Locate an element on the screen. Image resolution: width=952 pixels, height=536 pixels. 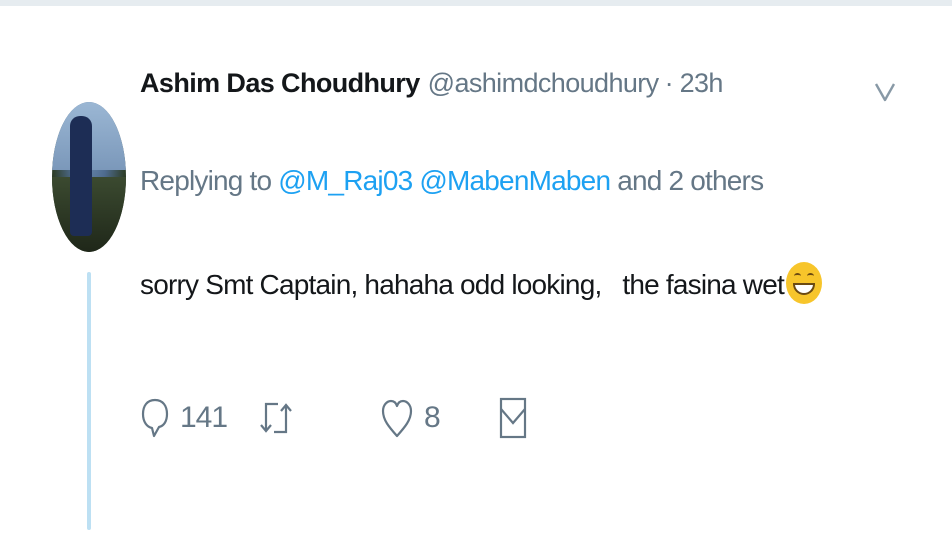
author-handle: @ashimdchoudhury is located at coordinates (544, 83).